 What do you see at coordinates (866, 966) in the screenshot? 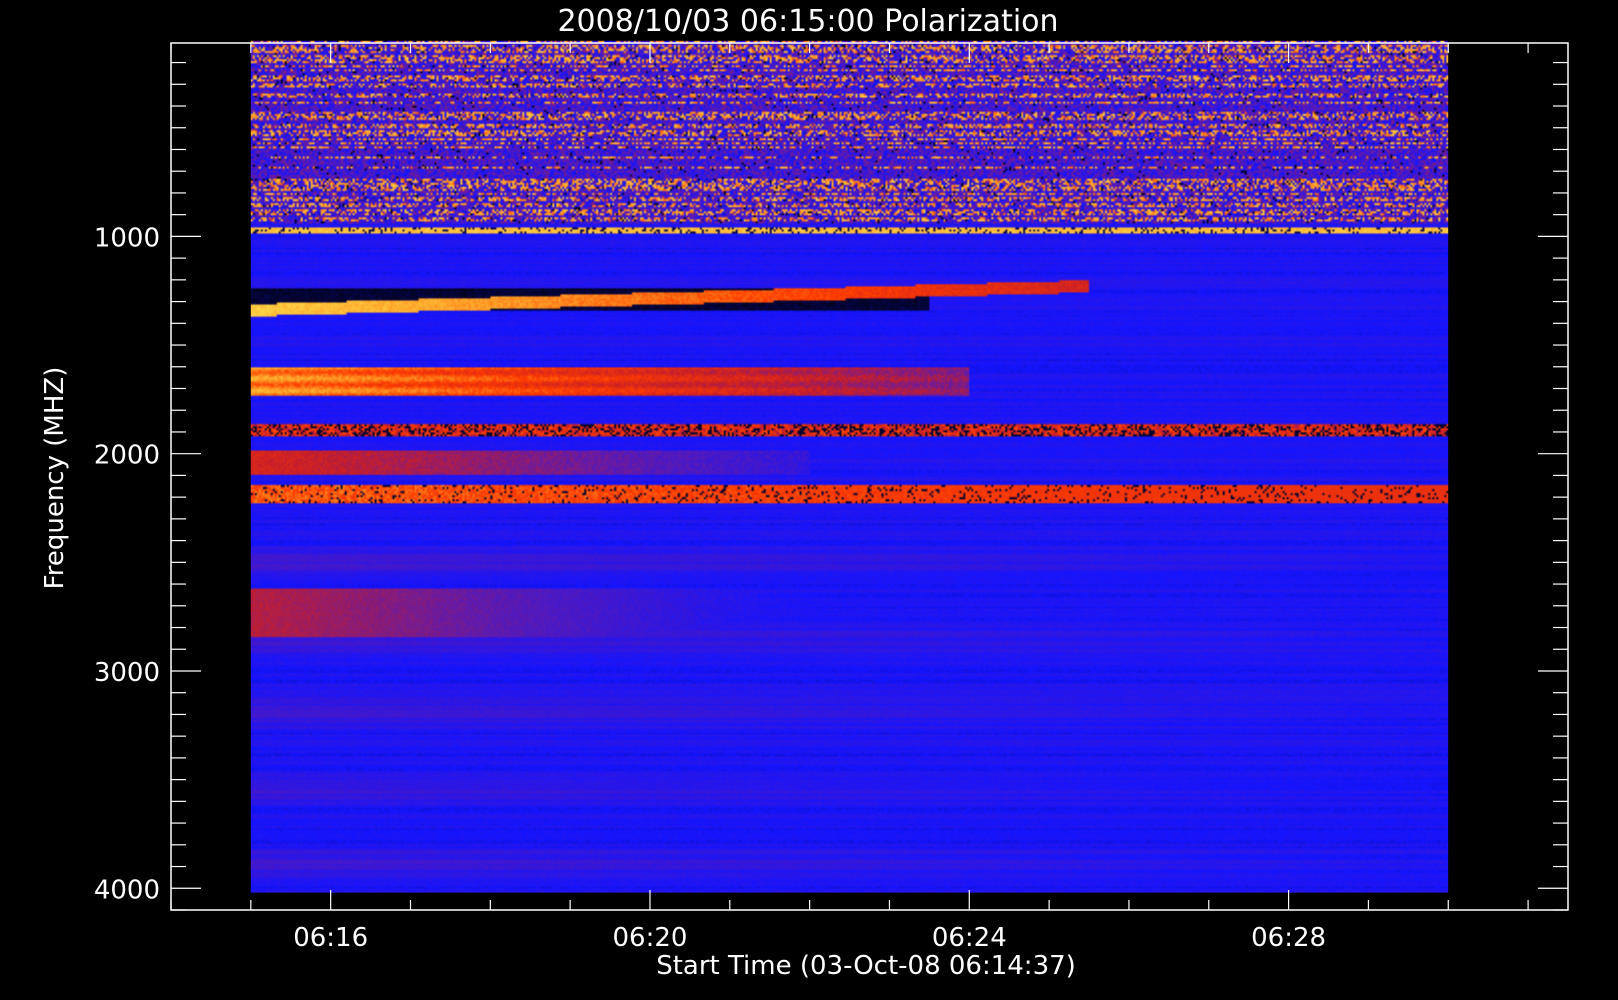
I see `x-axis-label: Start Time (03-Oct-08 06:14:37)` at bounding box center [866, 966].